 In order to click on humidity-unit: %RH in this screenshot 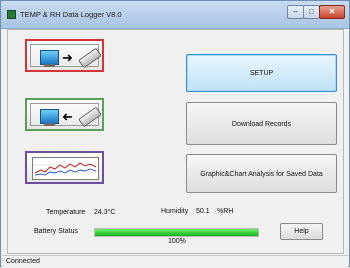, I will do `click(225, 211)`.